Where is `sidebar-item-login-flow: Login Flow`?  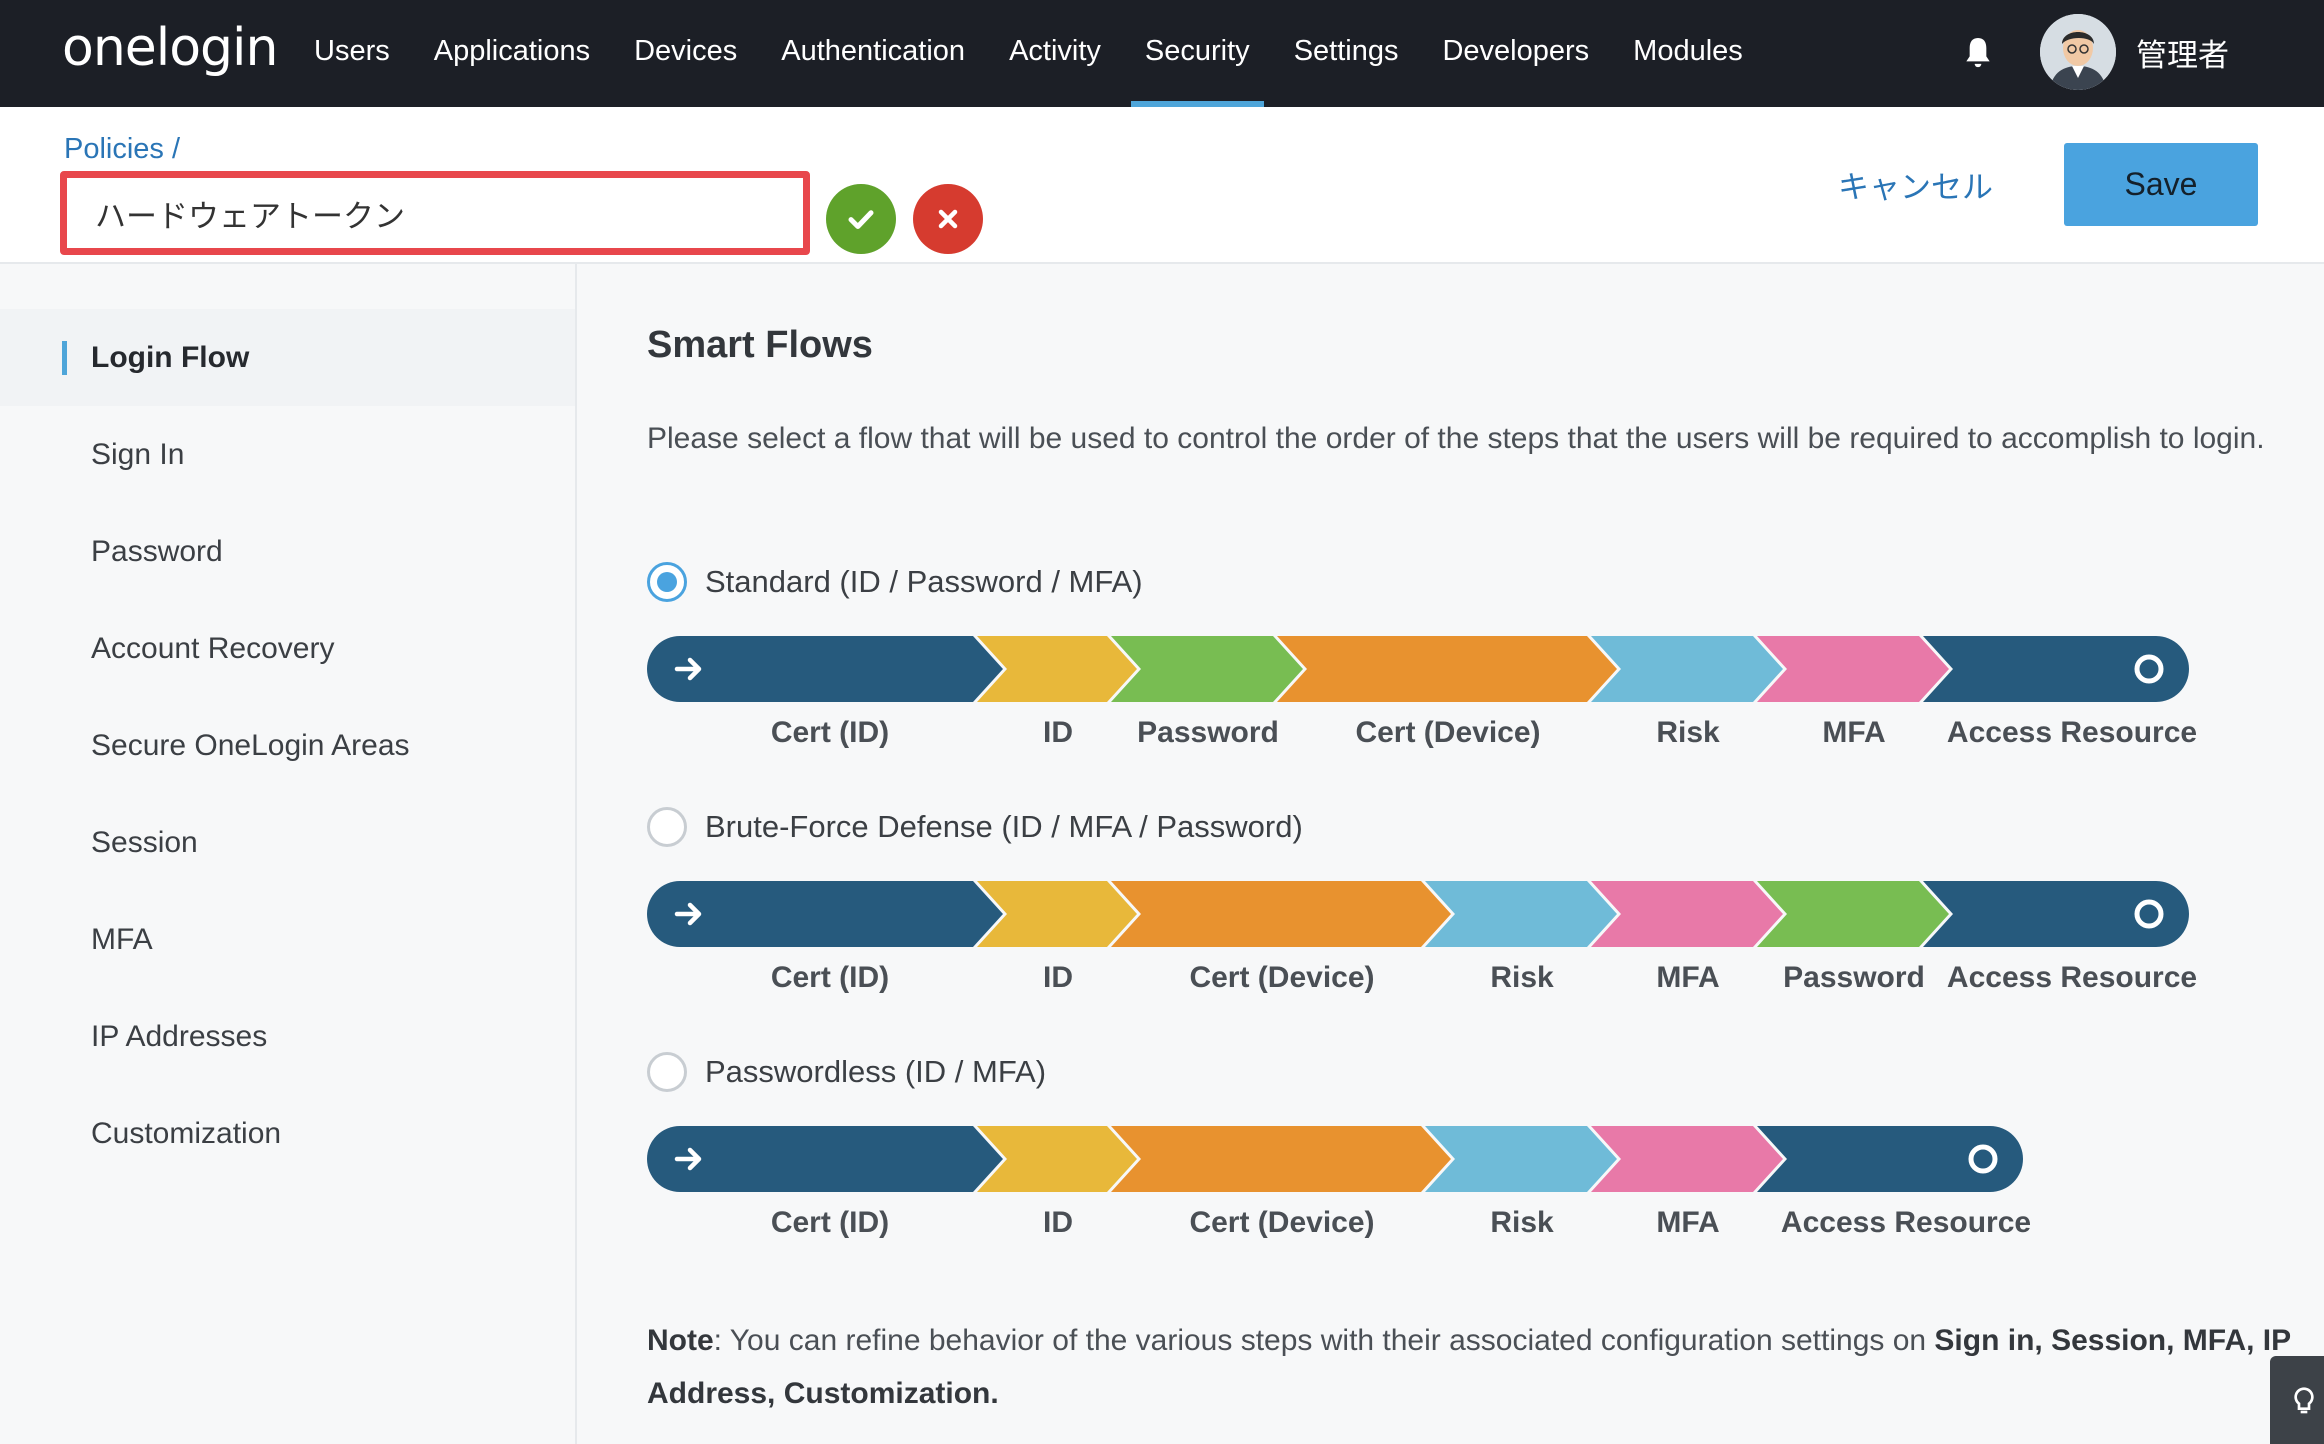 sidebar-item-login-flow: Login Flow is located at coordinates (287, 357).